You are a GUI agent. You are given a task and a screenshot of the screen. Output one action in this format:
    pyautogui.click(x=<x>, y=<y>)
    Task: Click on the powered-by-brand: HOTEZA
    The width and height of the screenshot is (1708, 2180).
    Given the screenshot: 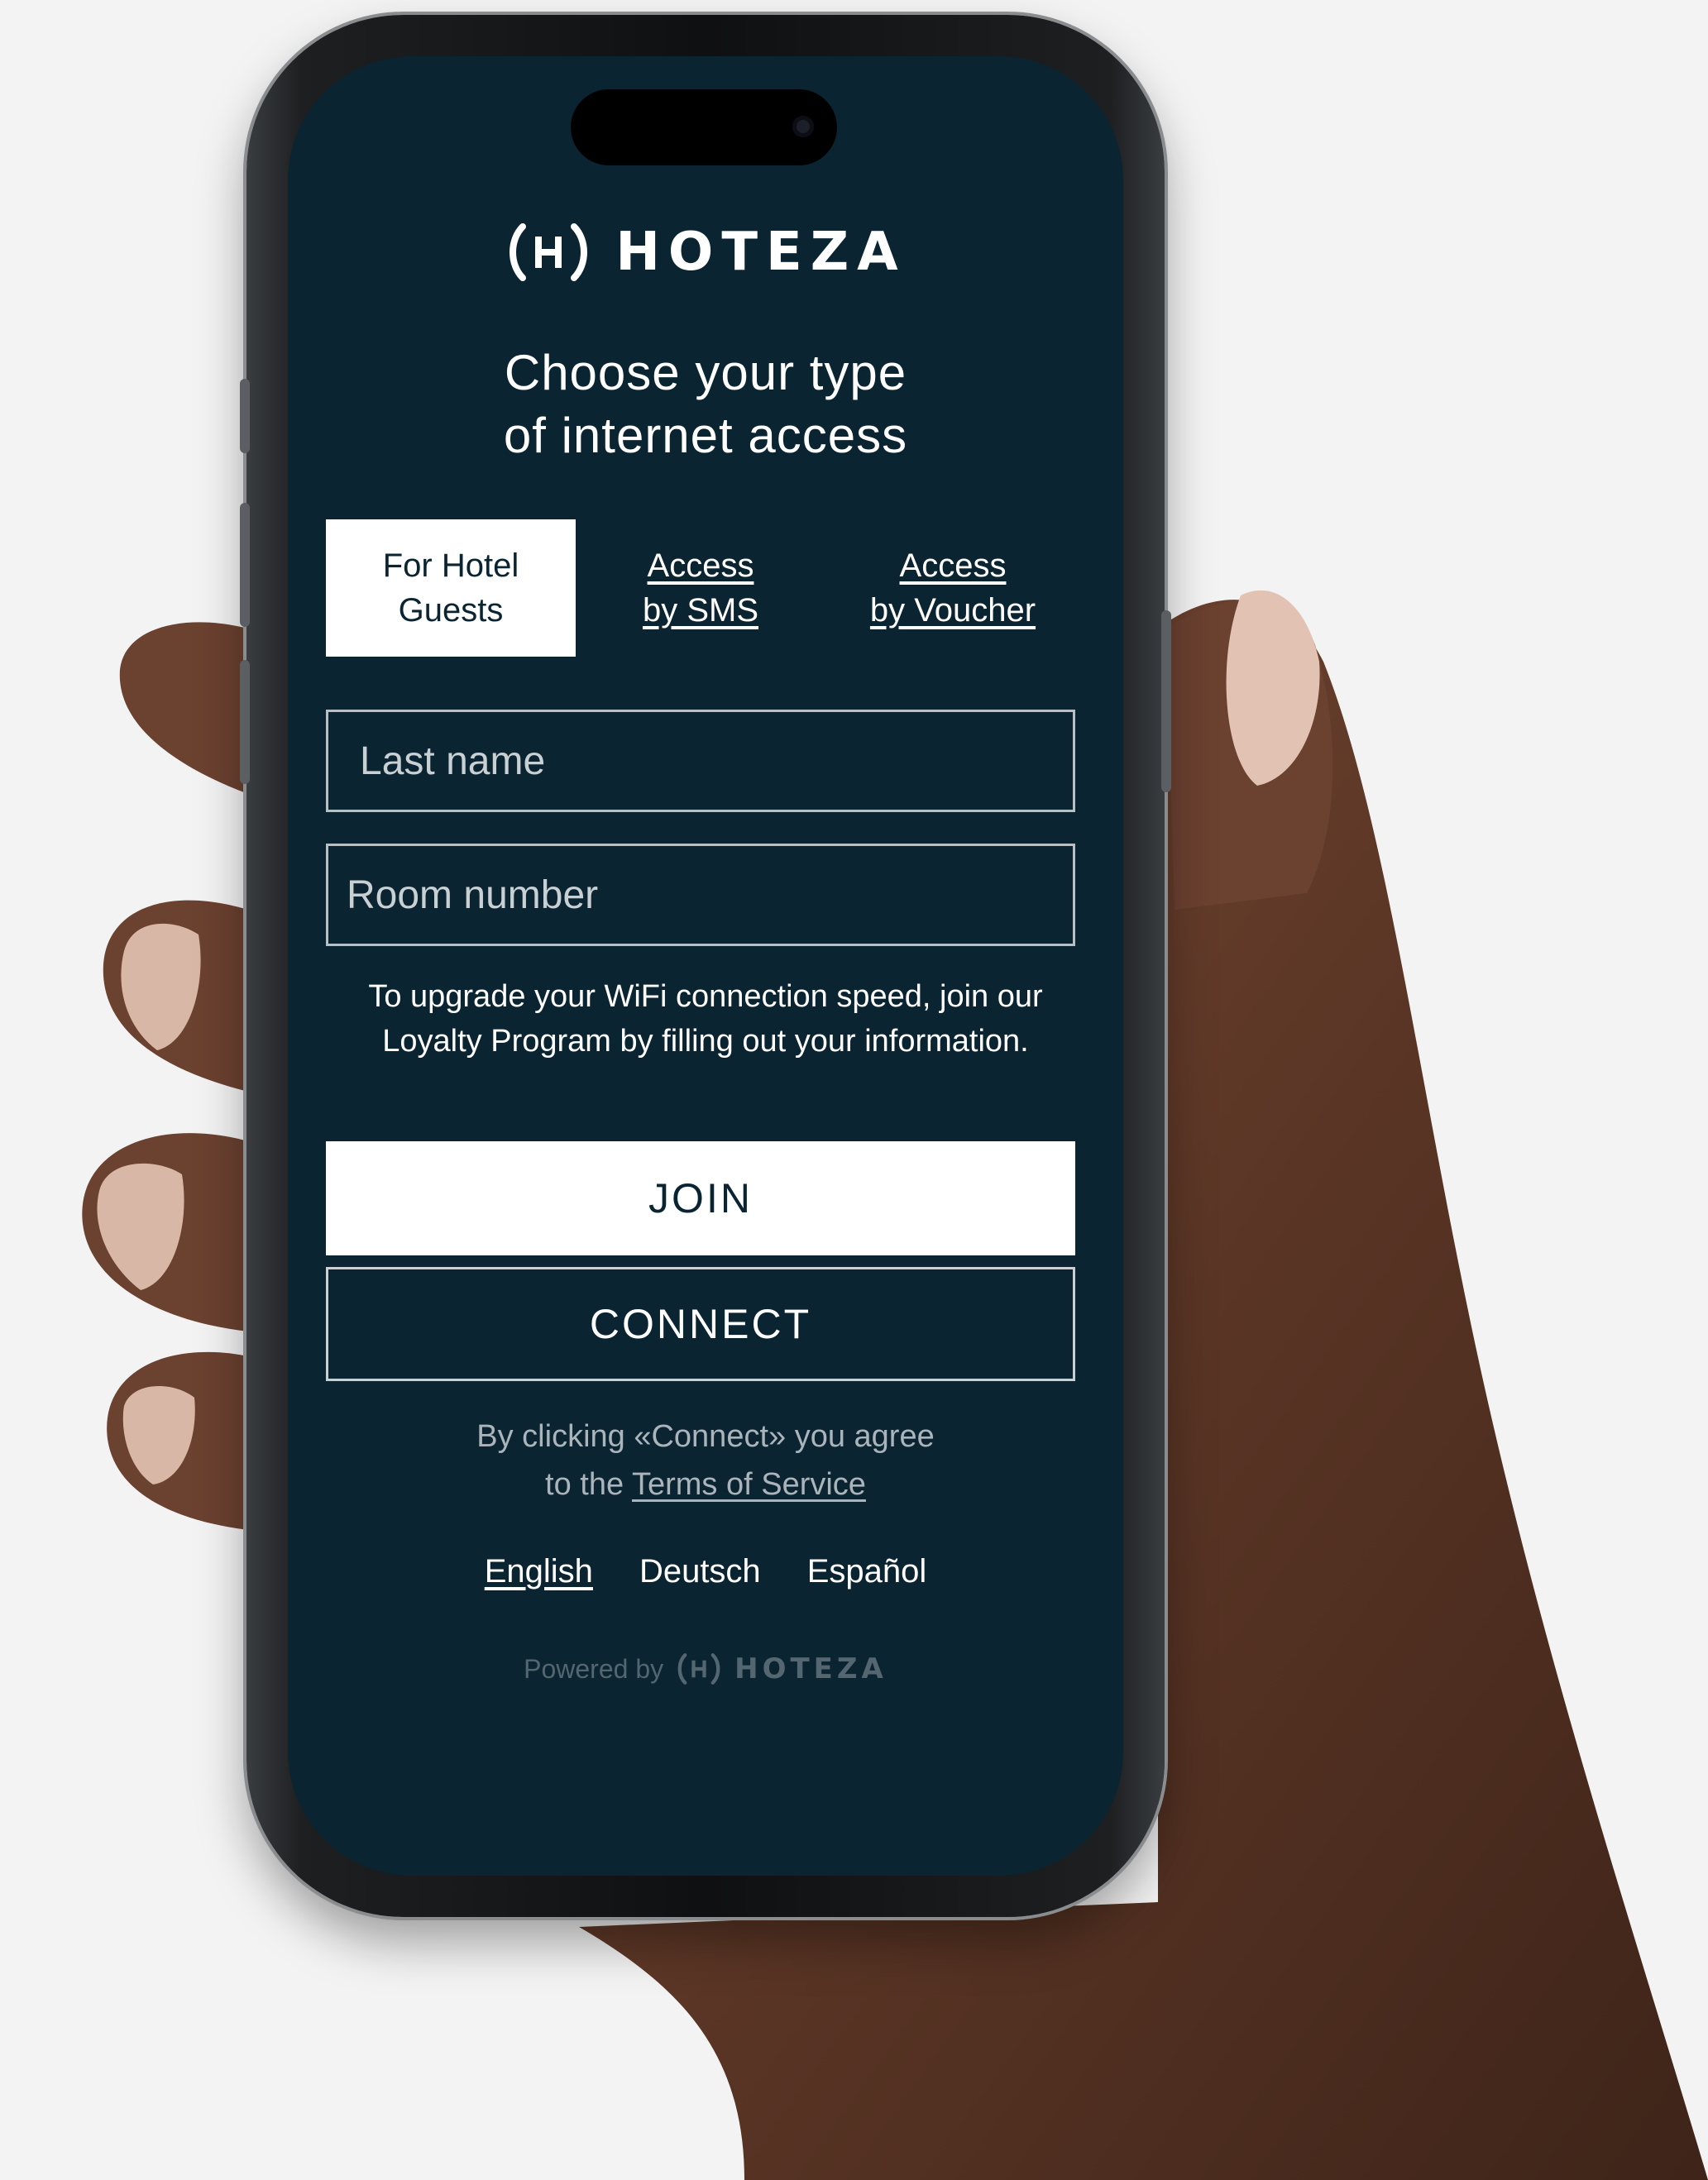 What is the action you would take?
    pyautogui.click(x=810, y=1668)
    